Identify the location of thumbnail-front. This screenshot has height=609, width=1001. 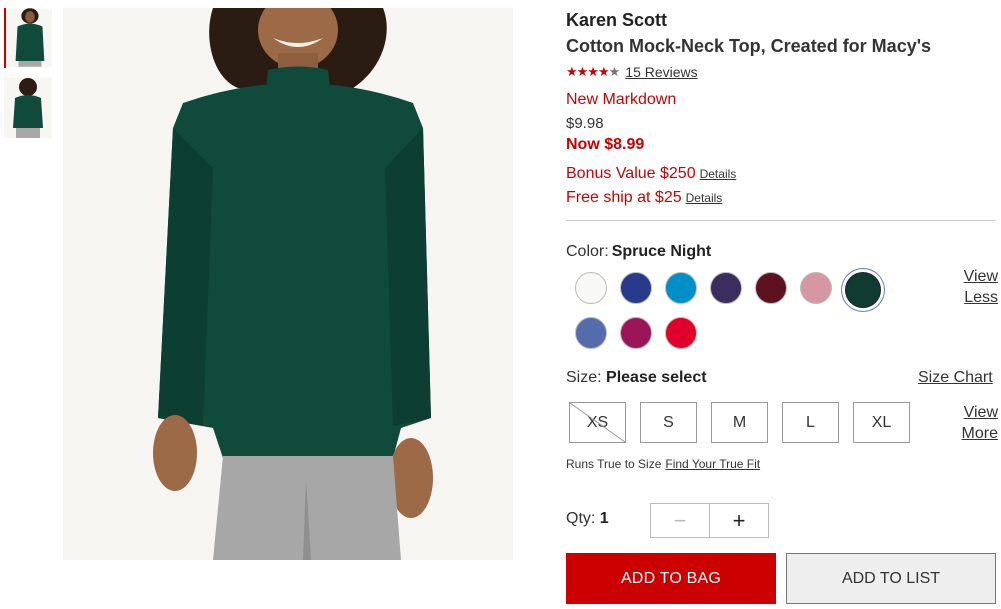
(28, 38).